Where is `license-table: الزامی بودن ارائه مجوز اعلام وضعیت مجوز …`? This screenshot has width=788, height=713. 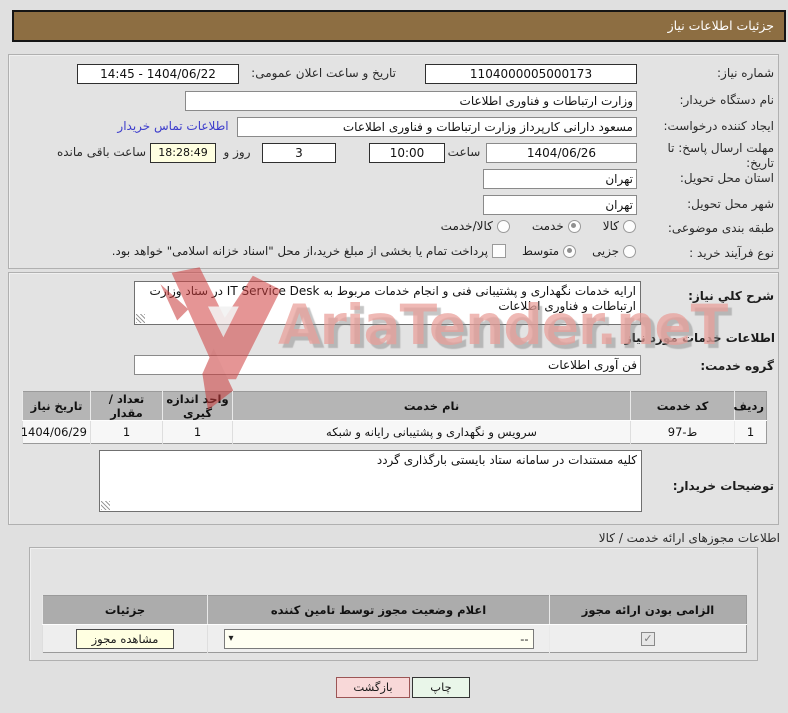 license-table: الزامی بودن ارائه مجوز اعلام وضعیت مجوز … is located at coordinates (394, 624).